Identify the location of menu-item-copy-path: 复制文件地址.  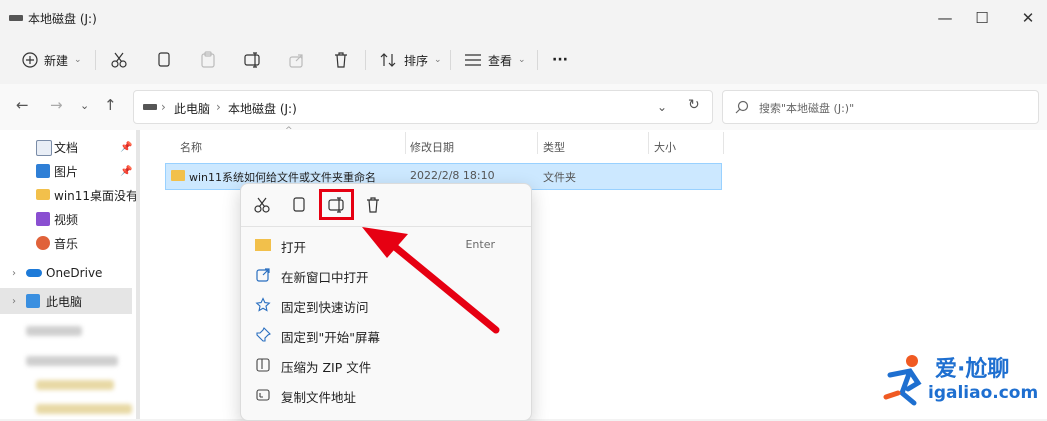
(386, 395).